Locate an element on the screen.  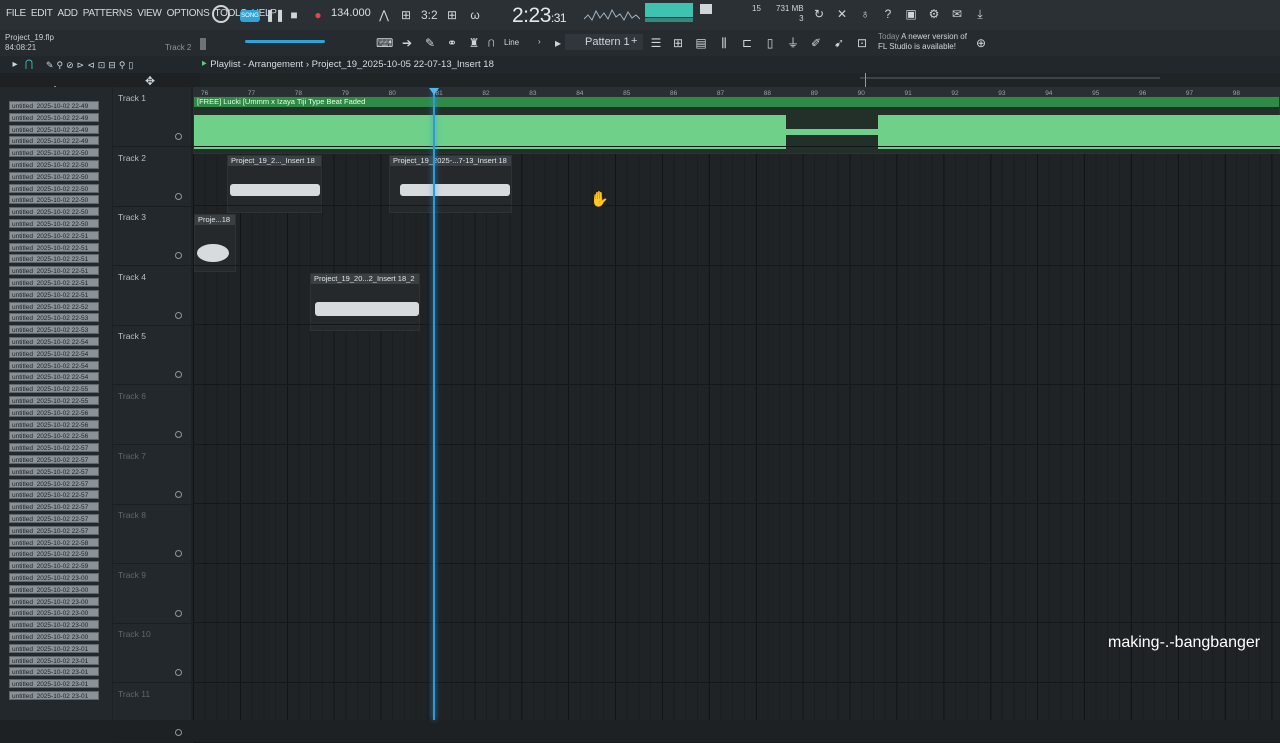
track-header: Track 4 is located at coordinates (152, 296).